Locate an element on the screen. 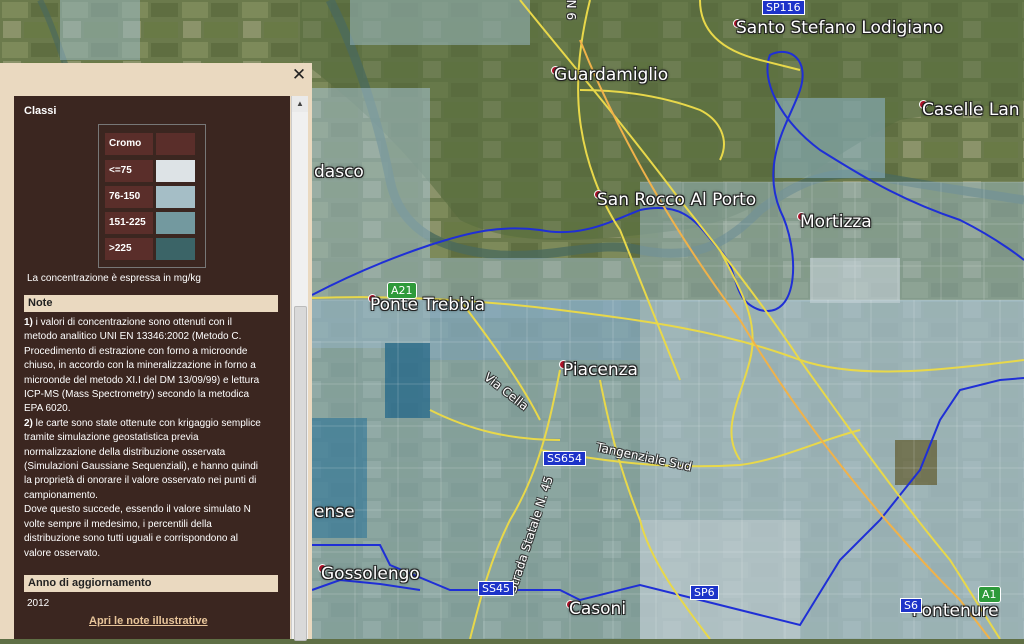 This screenshot has width=1024, height=644. place-guardamiglio: Guardamiglio is located at coordinates (611, 75).